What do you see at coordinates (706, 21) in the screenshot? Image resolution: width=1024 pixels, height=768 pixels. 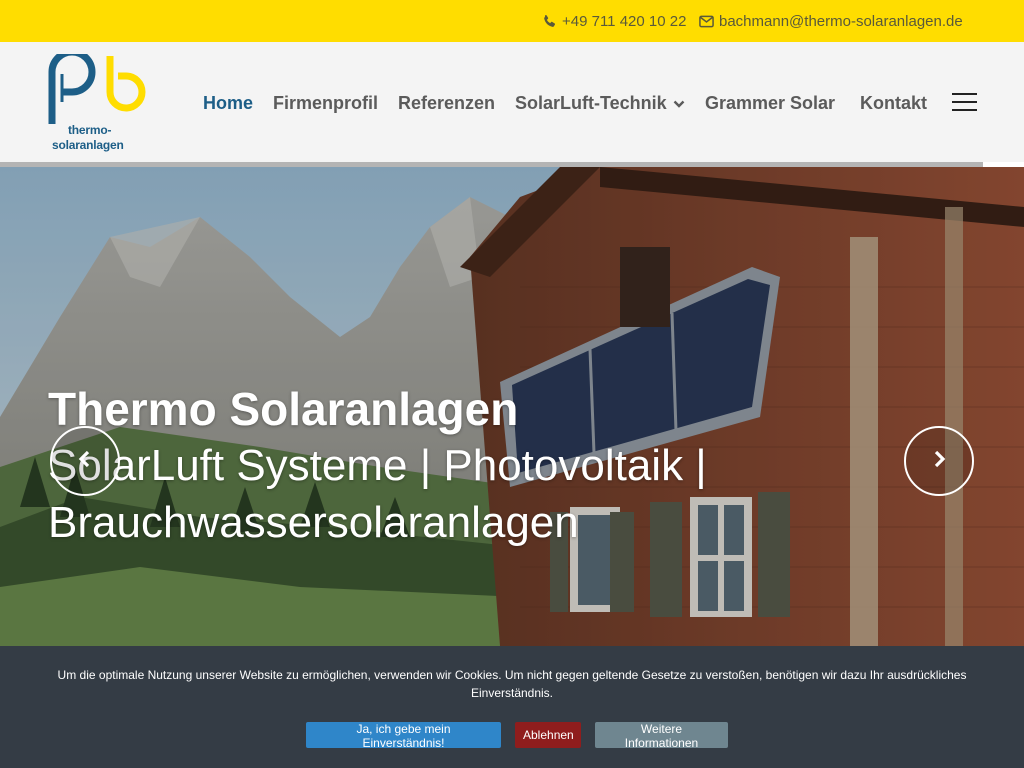 I see `envelope-icon` at bounding box center [706, 21].